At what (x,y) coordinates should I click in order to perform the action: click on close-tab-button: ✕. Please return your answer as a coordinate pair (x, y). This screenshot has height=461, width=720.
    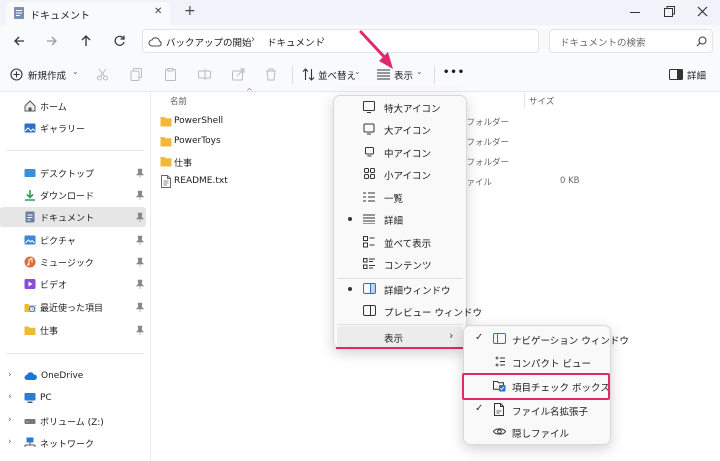
    Looking at the image, I should click on (158, 11).